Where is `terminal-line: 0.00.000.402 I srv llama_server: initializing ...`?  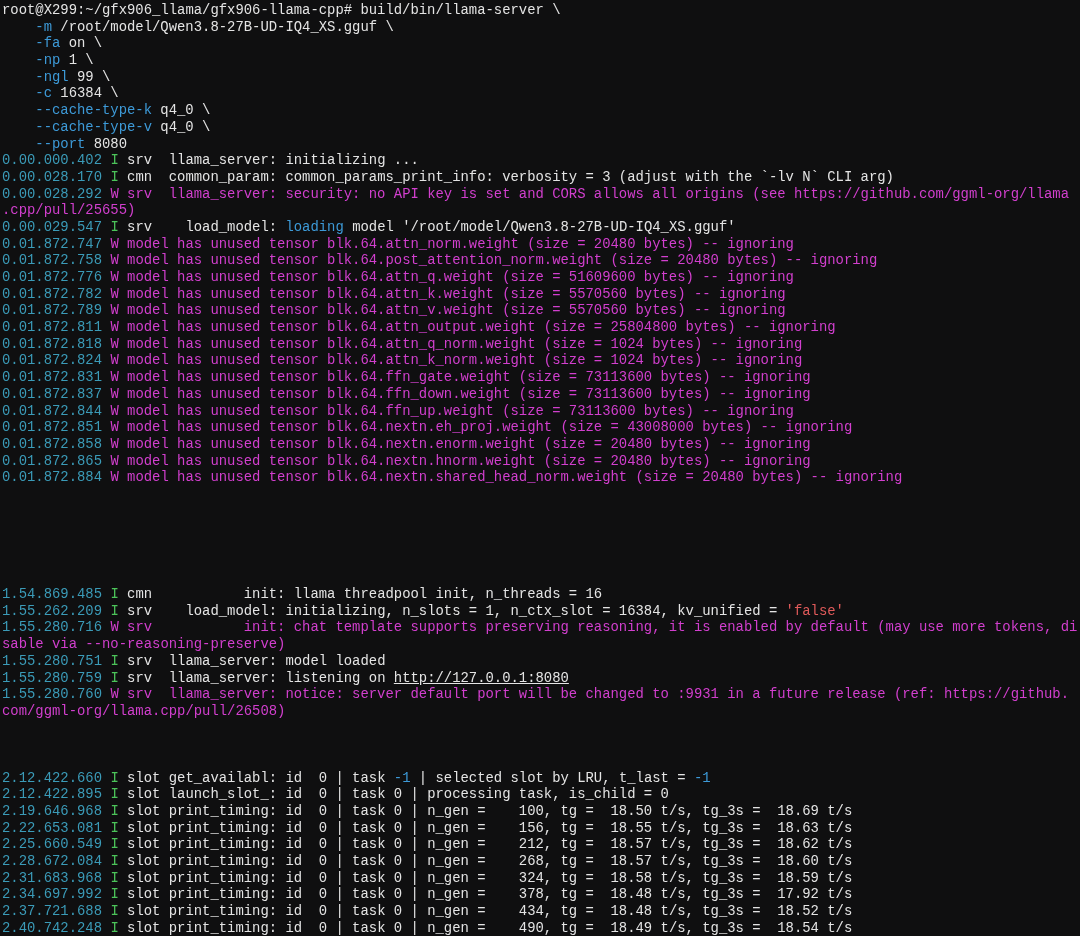
terminal-line: 0.00.000.402 I srv llama_server: initializing ... is located at coordinates (210, 160).